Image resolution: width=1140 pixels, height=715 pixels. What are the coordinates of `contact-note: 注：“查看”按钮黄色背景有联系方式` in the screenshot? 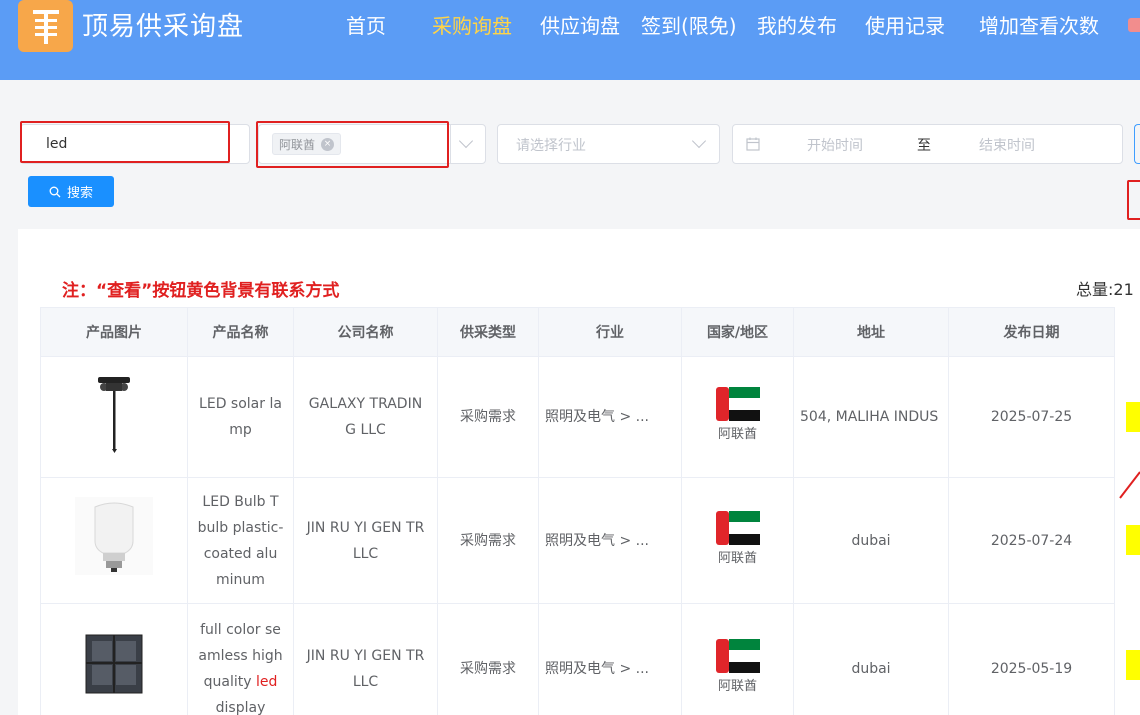 It's located at (201, 291).